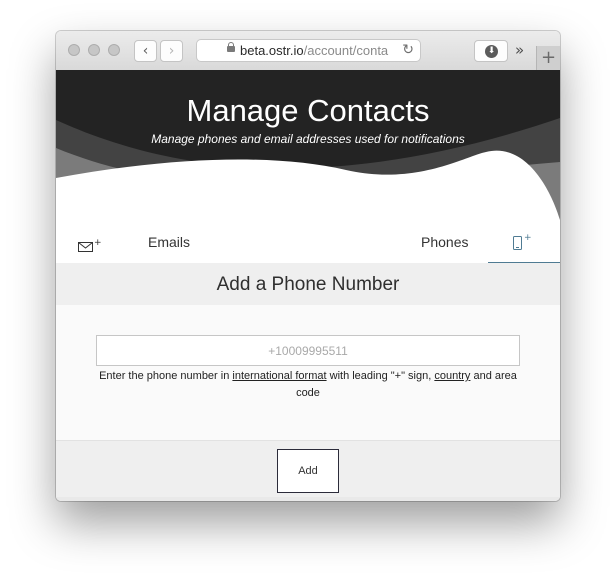  Describe the element at coordinates (279, 376) in the screenshot. I see `international-format-link: international format` at that location.